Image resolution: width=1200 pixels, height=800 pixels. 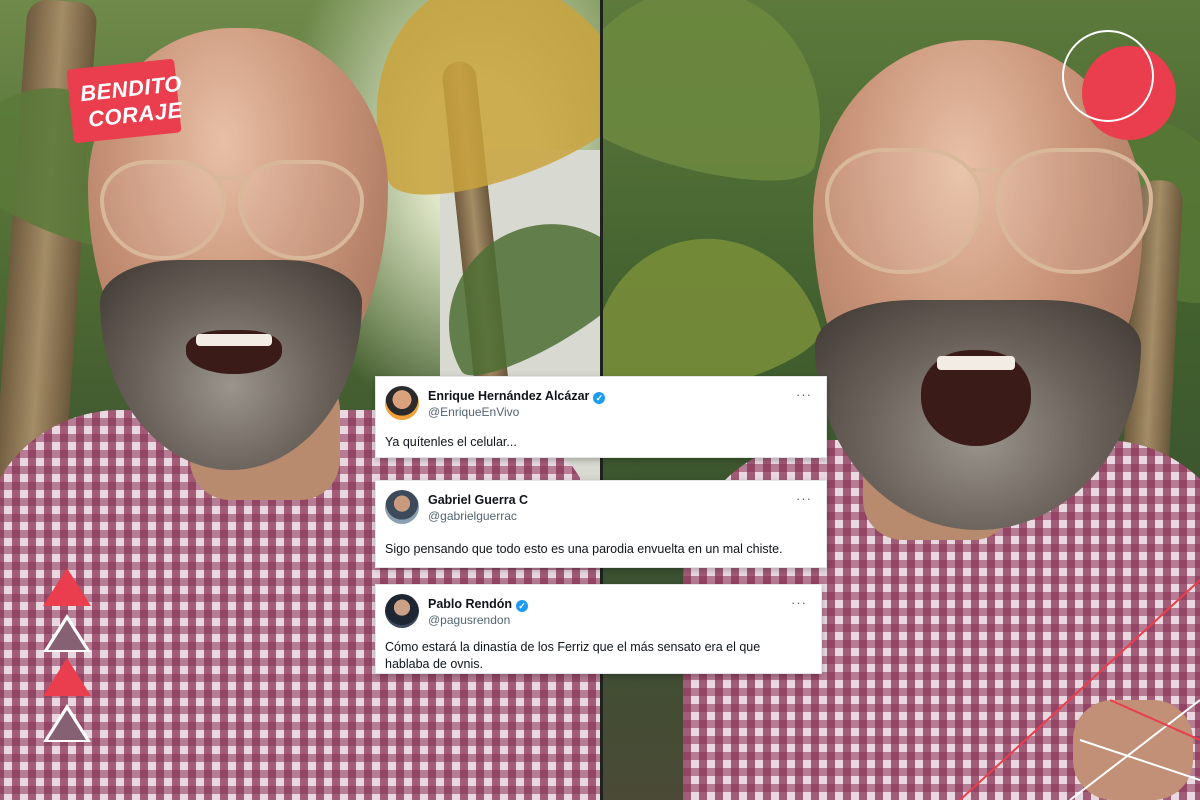 What do you see at coordinates (124, 101) in the screenshot?
I see `bendito-coraje-logo: BENDITO CORAJE` at bounding box center [124, 101].